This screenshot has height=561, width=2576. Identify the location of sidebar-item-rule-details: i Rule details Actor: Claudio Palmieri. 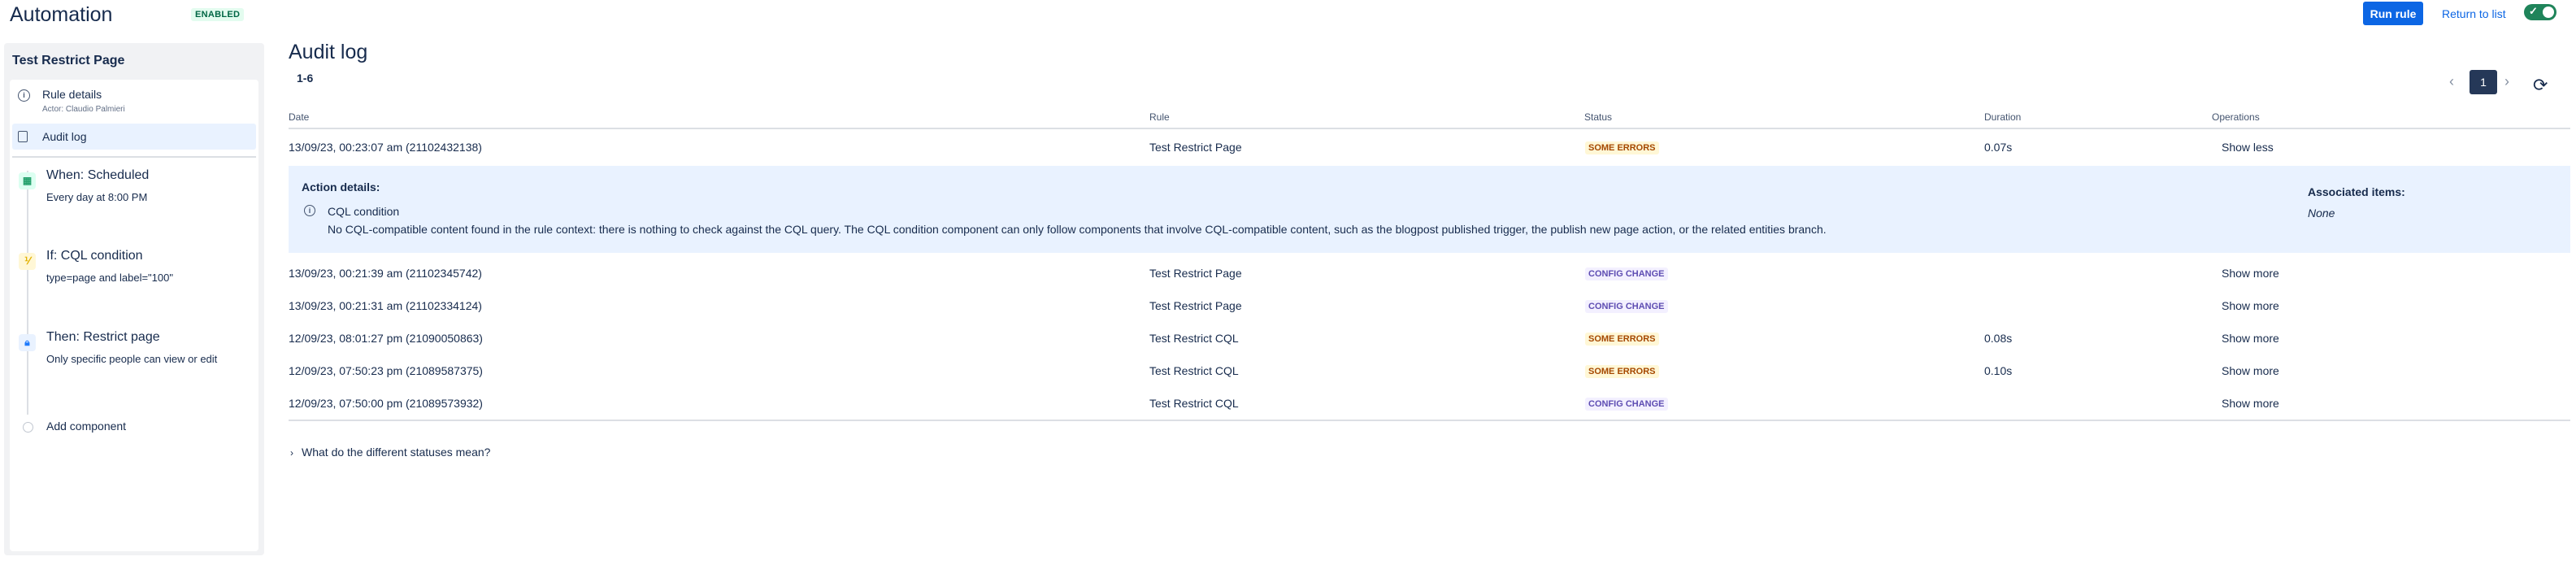
(134, 102).